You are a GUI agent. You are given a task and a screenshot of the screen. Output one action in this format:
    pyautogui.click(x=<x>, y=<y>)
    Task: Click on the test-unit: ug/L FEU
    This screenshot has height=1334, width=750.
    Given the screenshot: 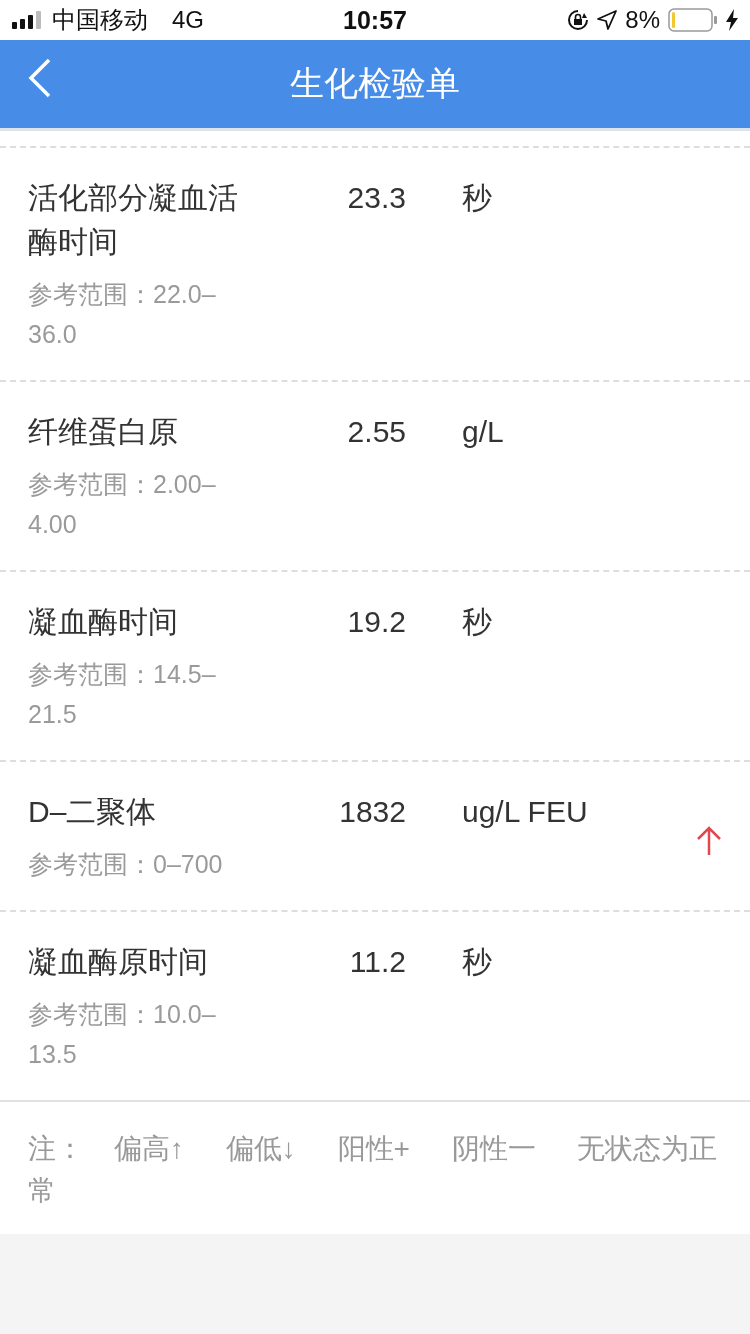 What is the action you would take?
    pyautogui.click(x=525, y=812)
    